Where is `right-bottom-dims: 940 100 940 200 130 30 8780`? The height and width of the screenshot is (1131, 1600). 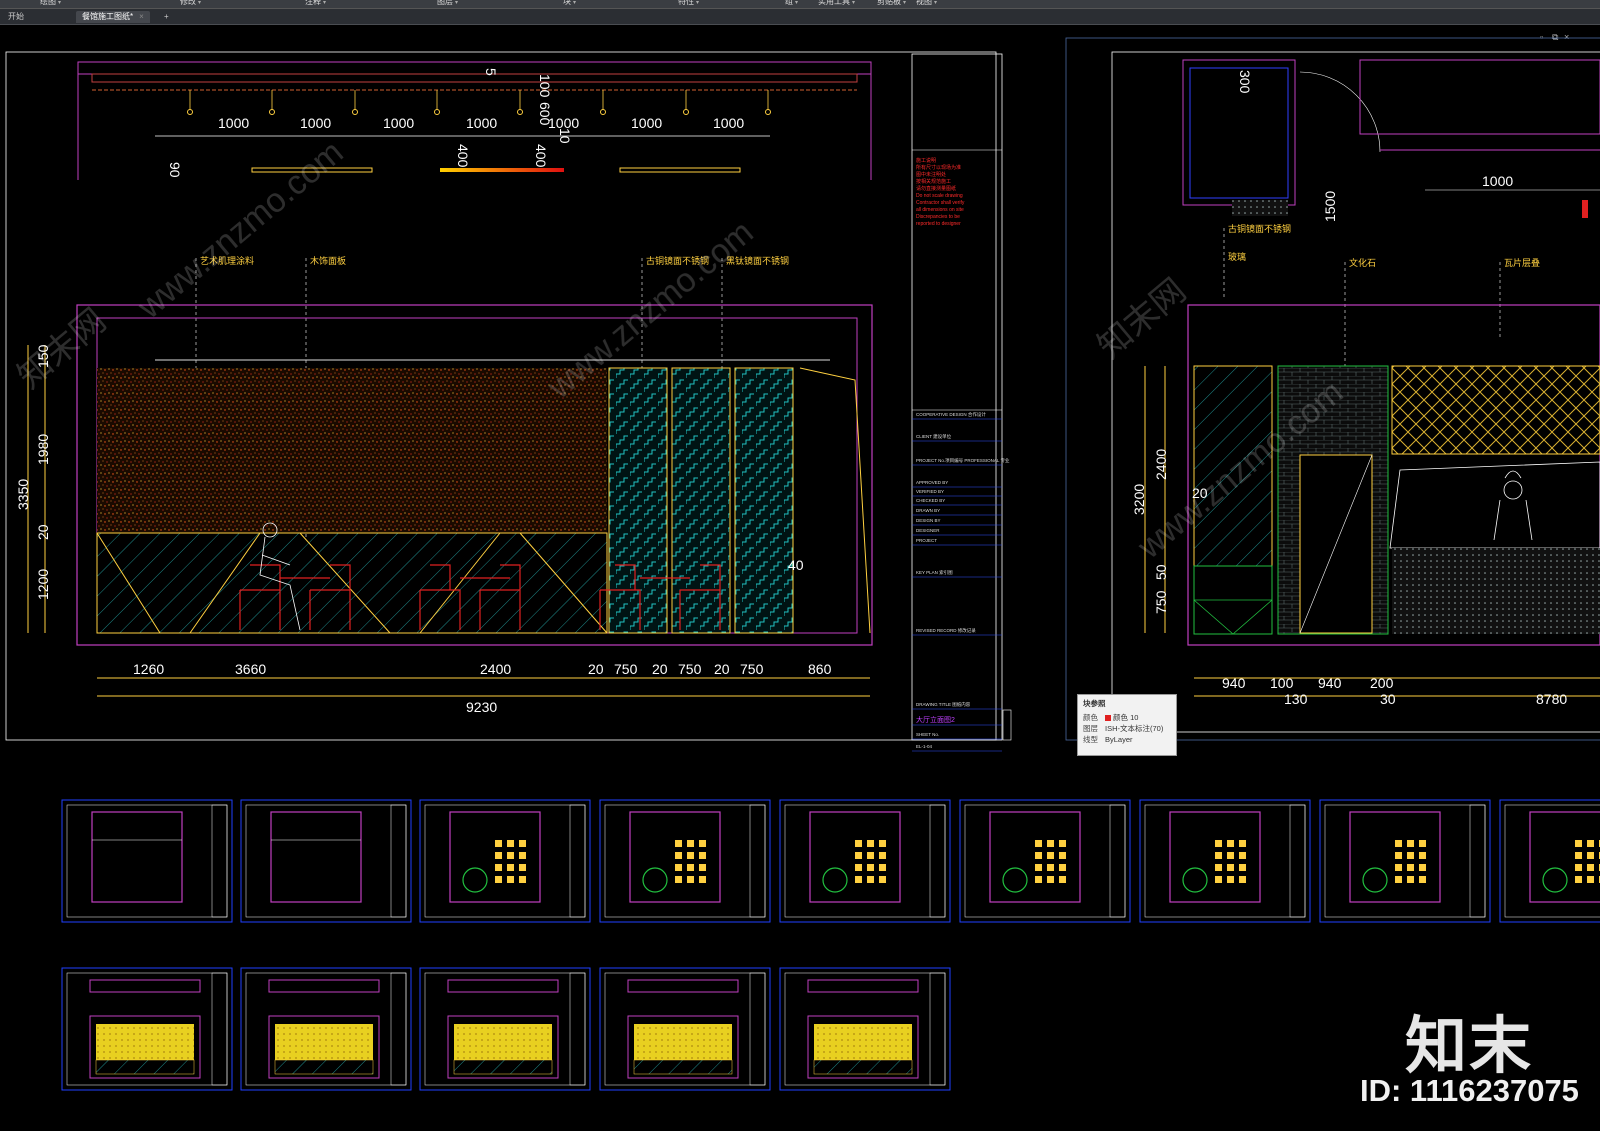
right-bottom-dims: 940 100 940 200 130 30 8780 is located at coordinates (1397, 691).